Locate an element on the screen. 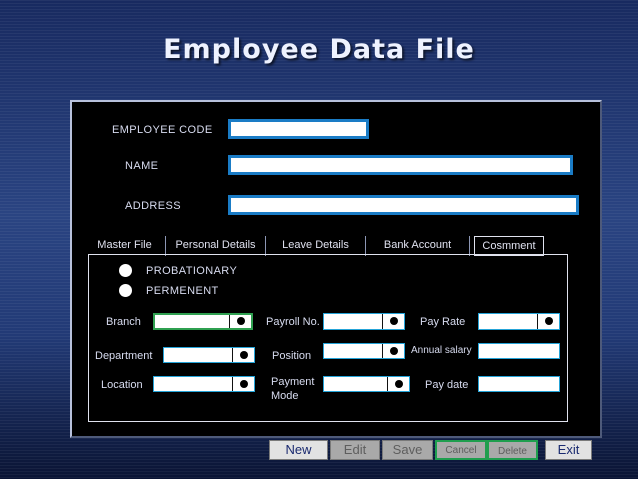 Image resolution: width=638 pixels, height=479 pixels. save-button: Save is located at coordinates (407, 450).